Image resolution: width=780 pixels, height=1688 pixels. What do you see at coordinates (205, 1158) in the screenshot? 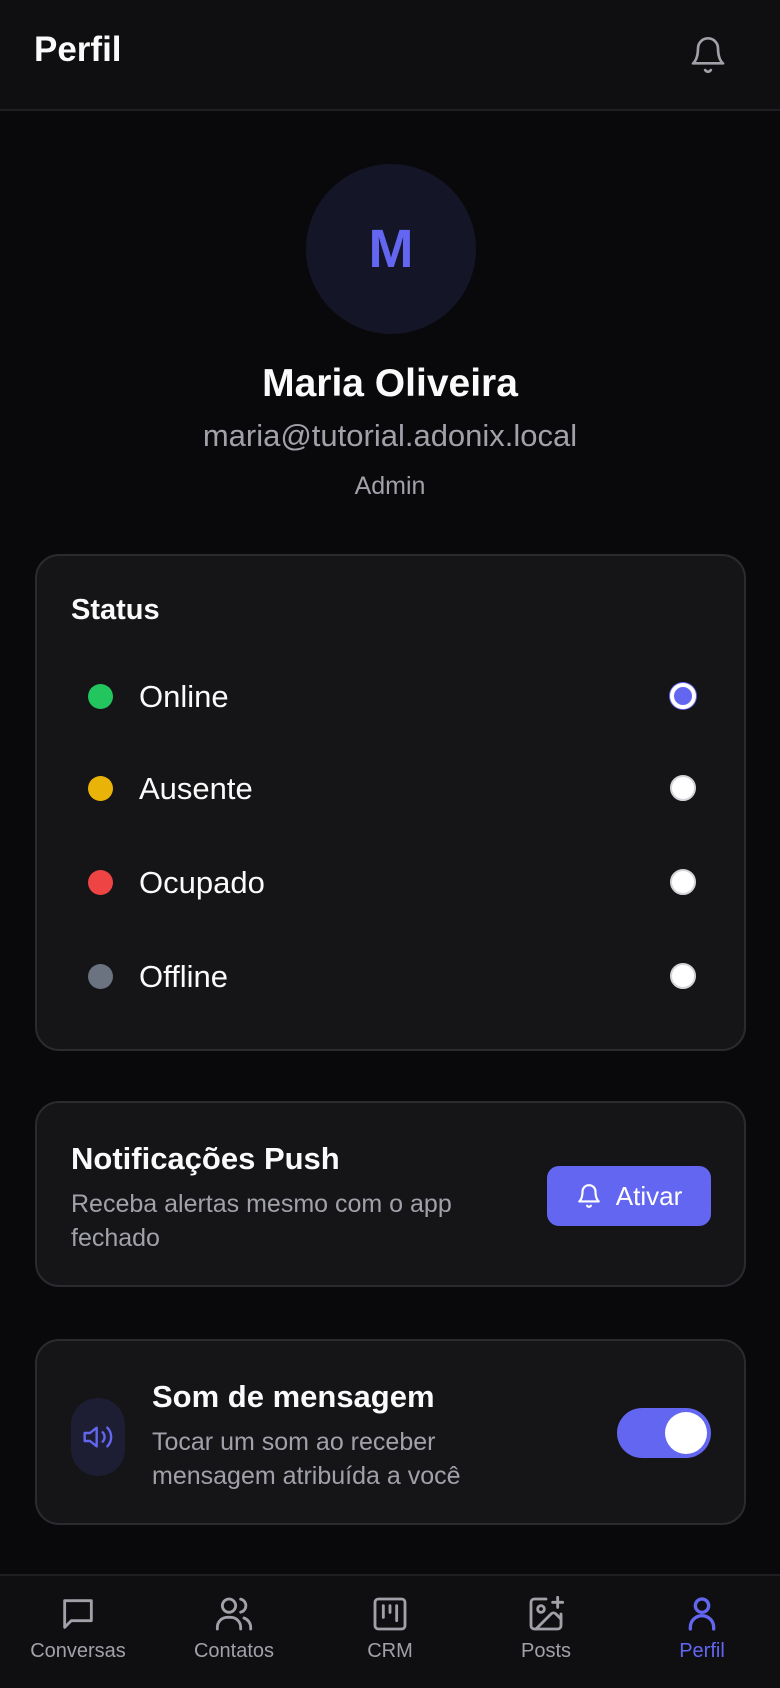
I see `push-title: Notificações Push` at bounding box center [205, 1158].